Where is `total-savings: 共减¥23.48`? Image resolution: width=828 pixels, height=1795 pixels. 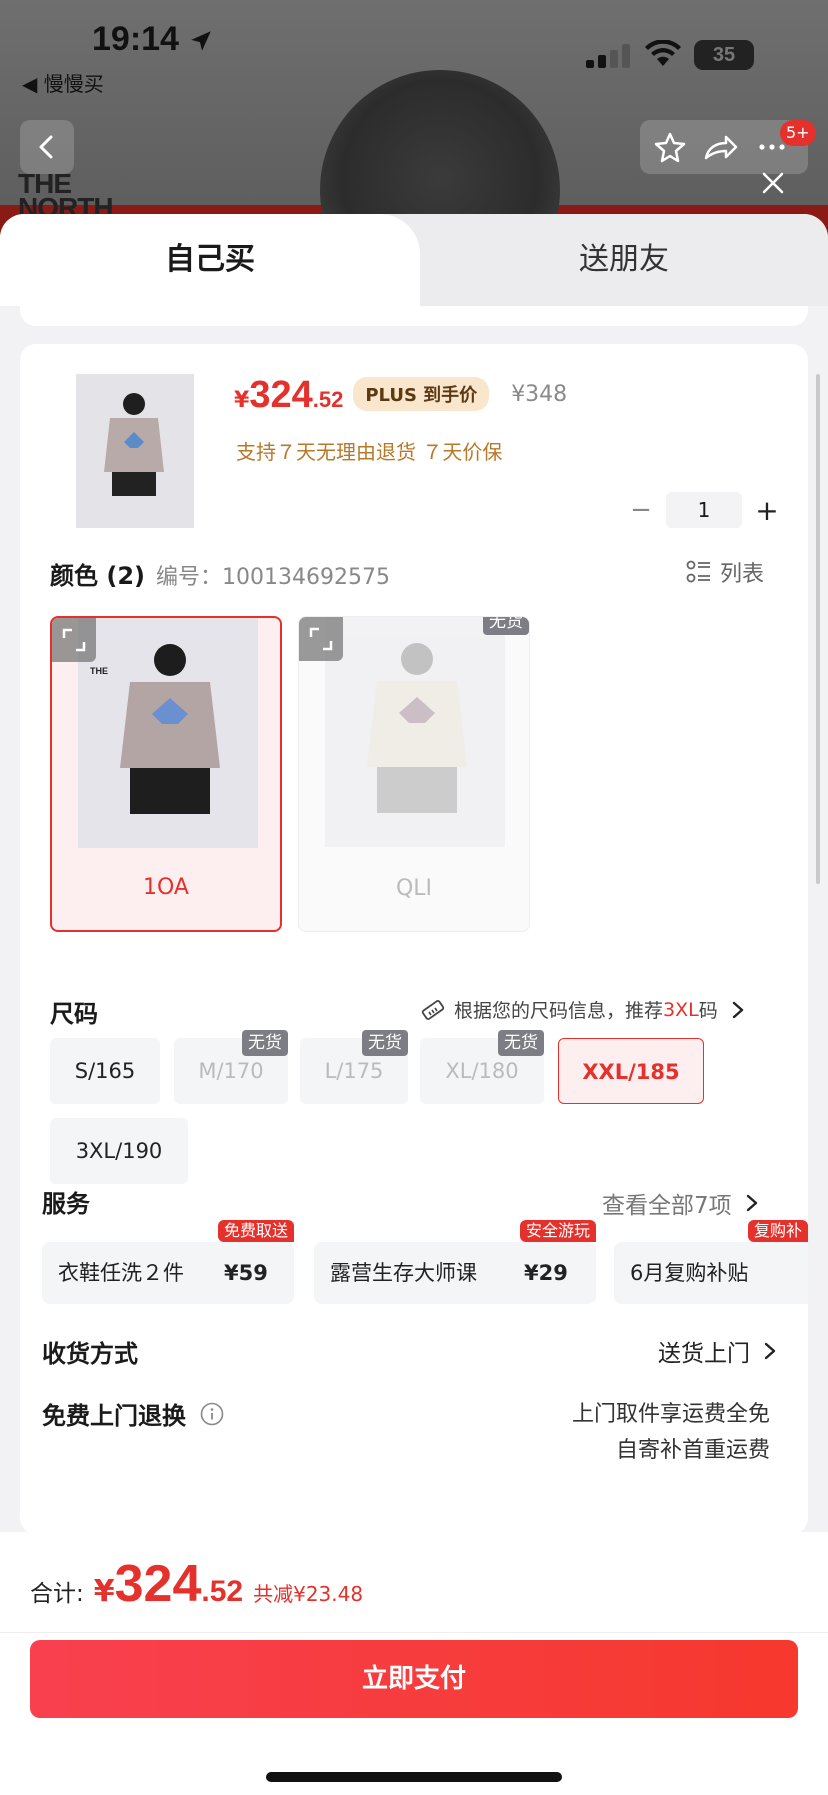 total-savings: 共减¥23.48 is located at coordinates (308, 1594).